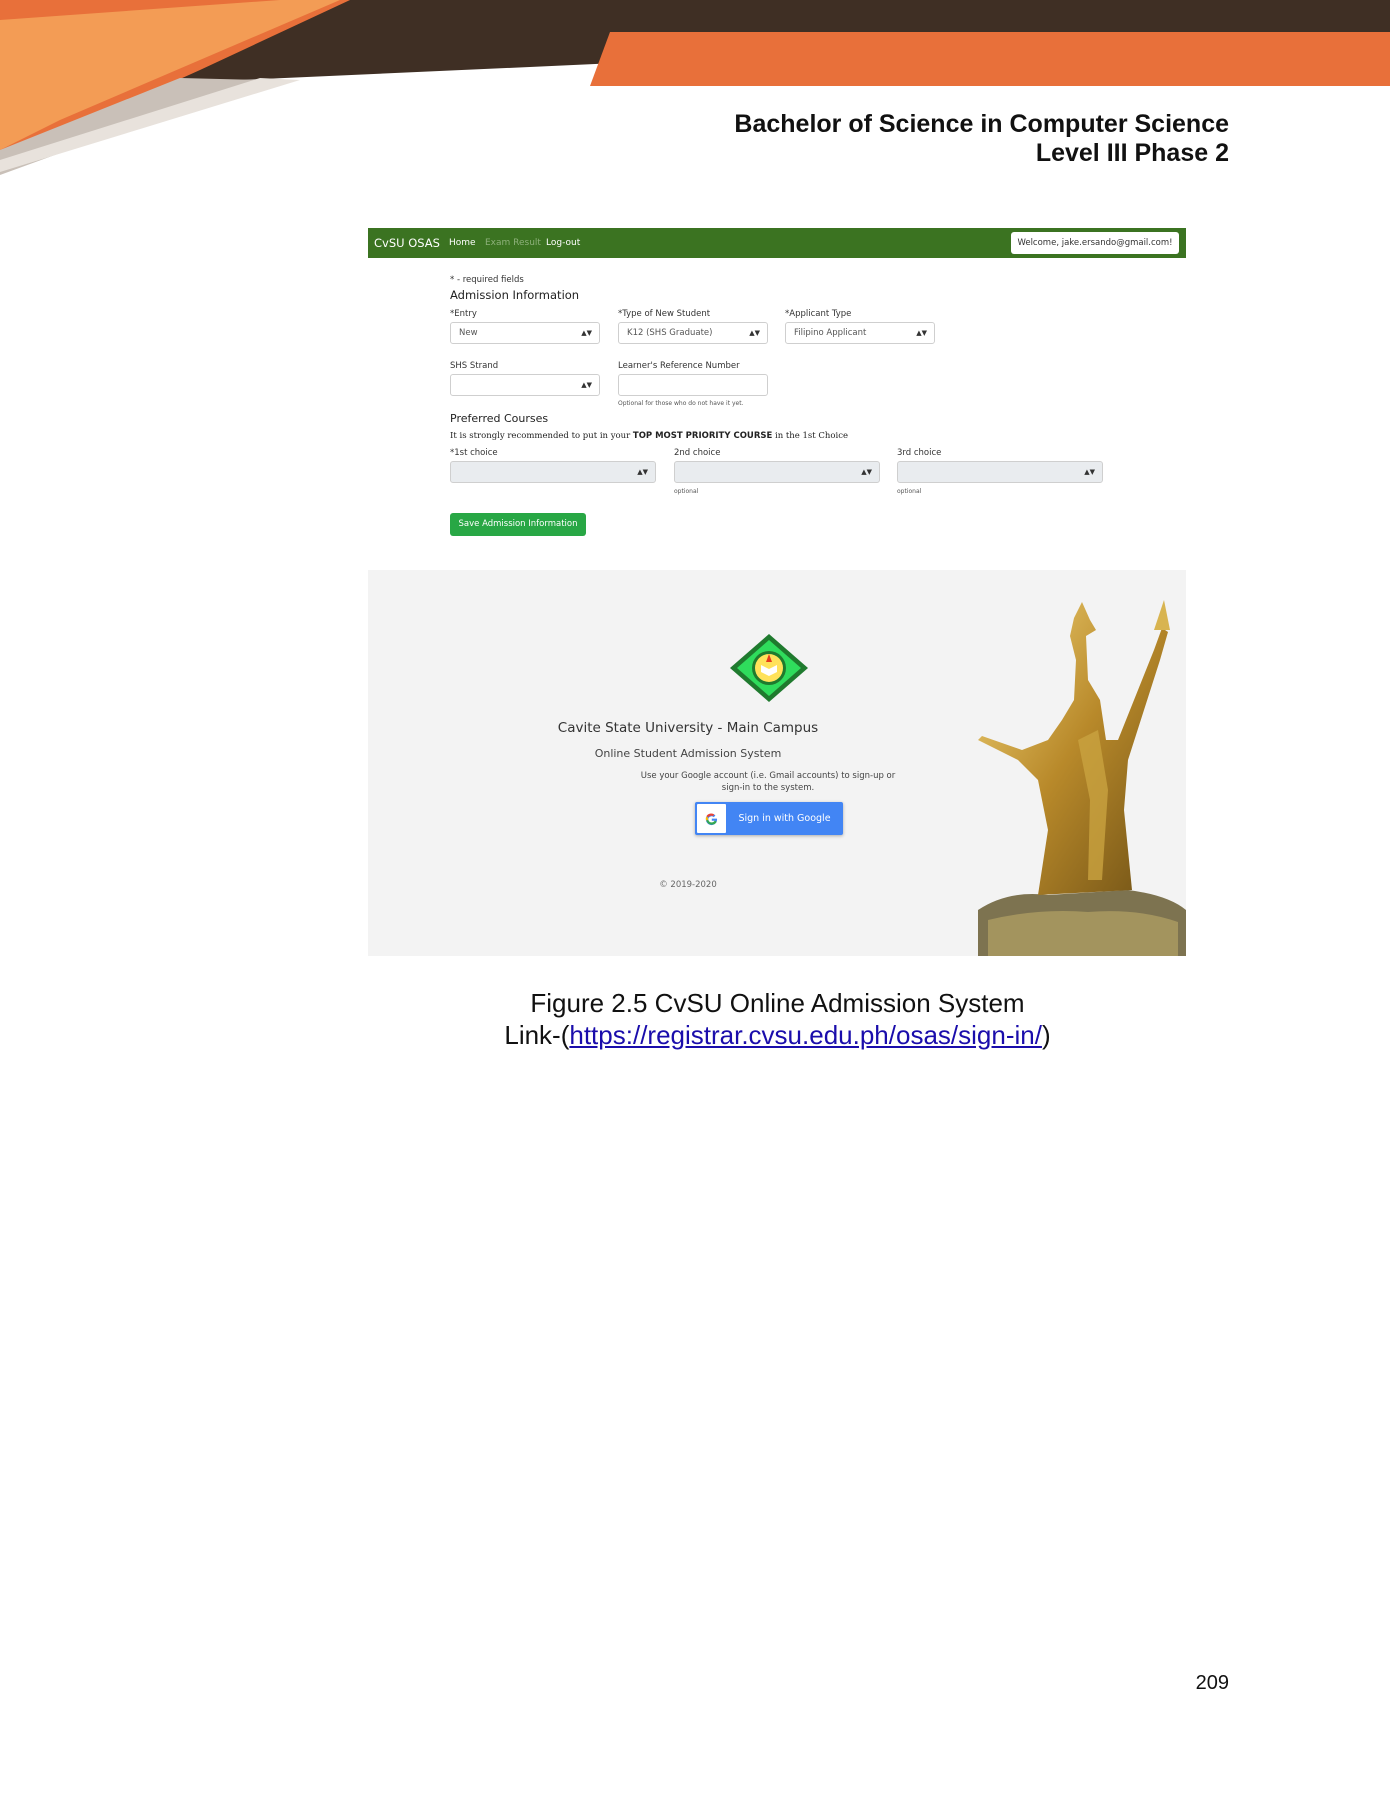 The image size is (1390, 1800). I want to click on entry-value: New, so click(468, 333).